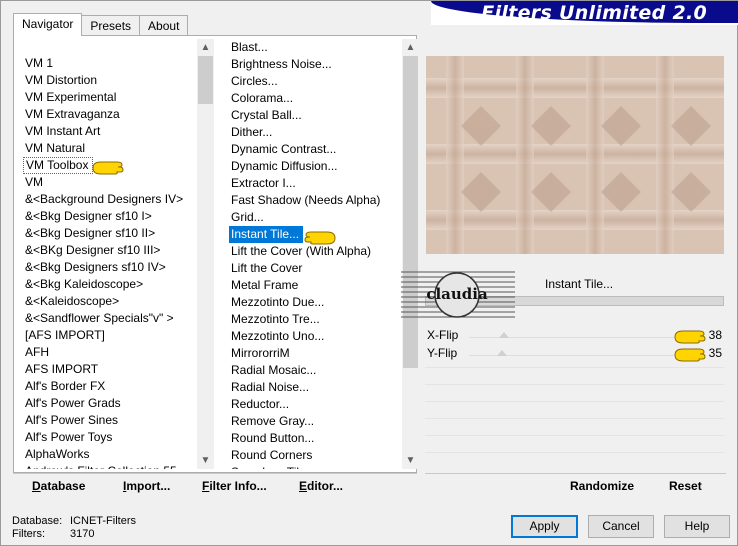 The image size is (738, 546). I want to click on randomize-button: Randomize, so click(602, 486).